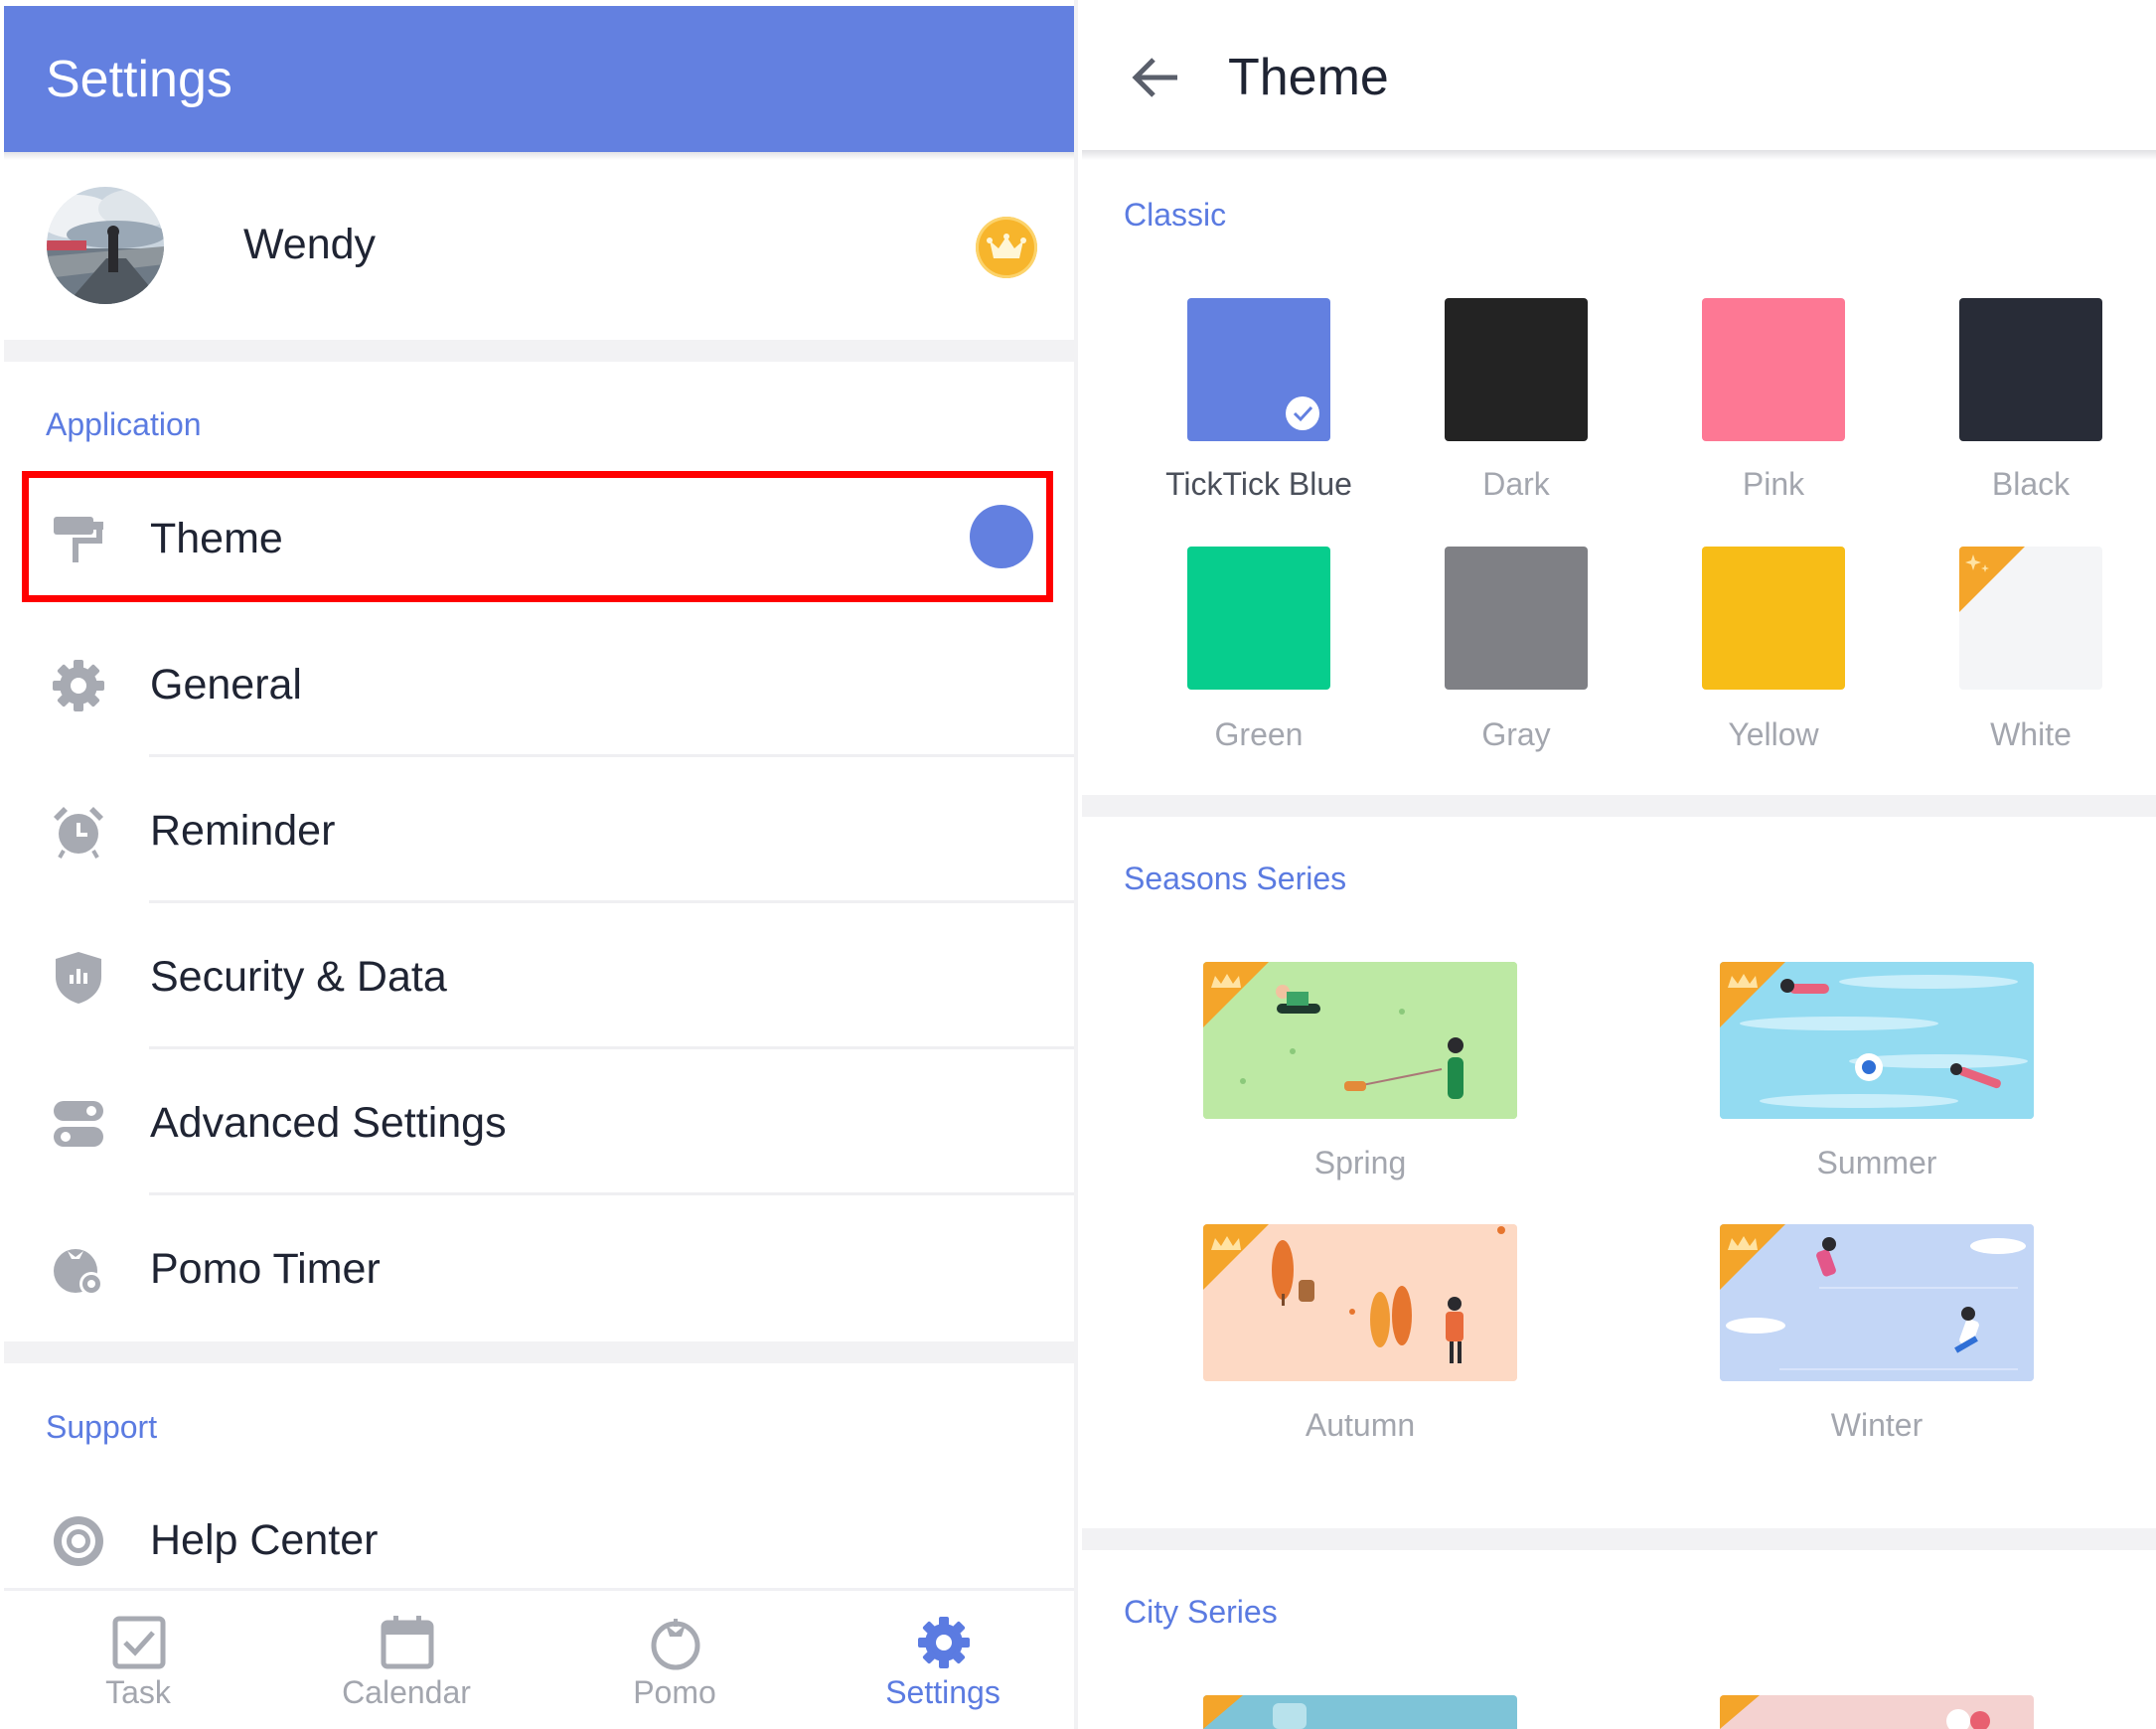 Image resolution: width=2156 pixels, height=1729 pixels. I want to click on shield-icon, so click(79, 978).